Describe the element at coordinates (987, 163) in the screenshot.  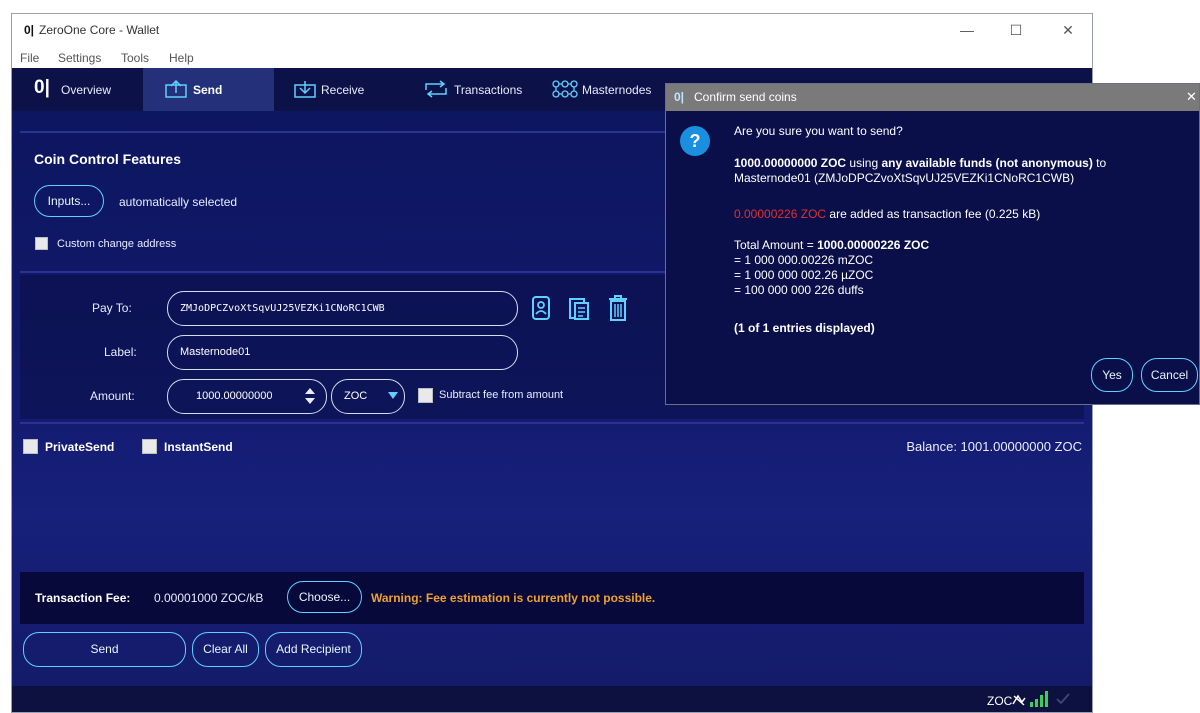
I see `summary-funds: any available funds (not anonymous)` at that location.